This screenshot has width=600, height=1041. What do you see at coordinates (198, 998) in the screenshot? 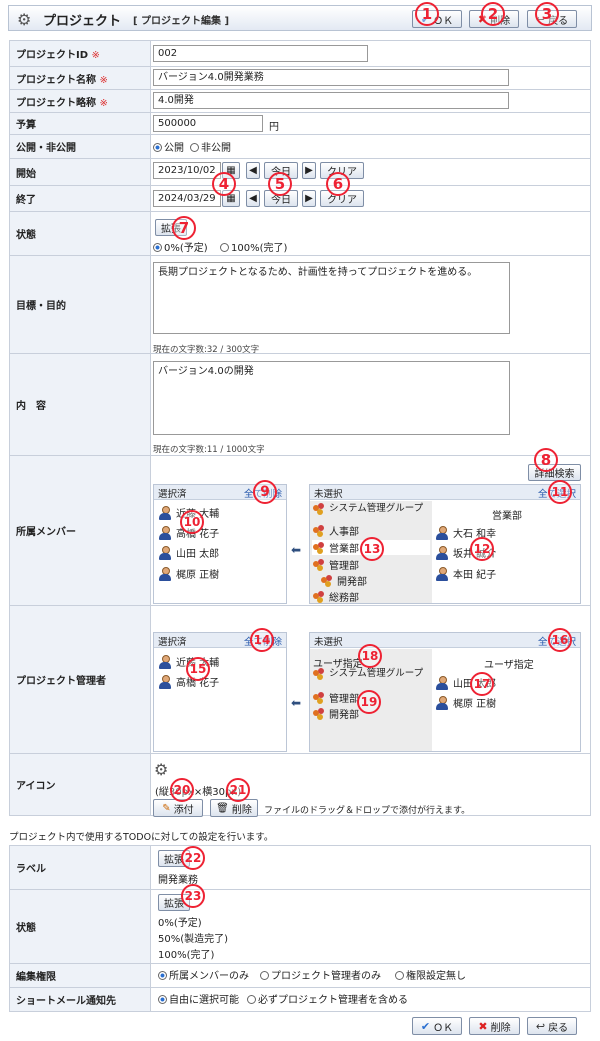
I see `mail-free-radio: 自由に選択可能` at bounding box center [198, 998].